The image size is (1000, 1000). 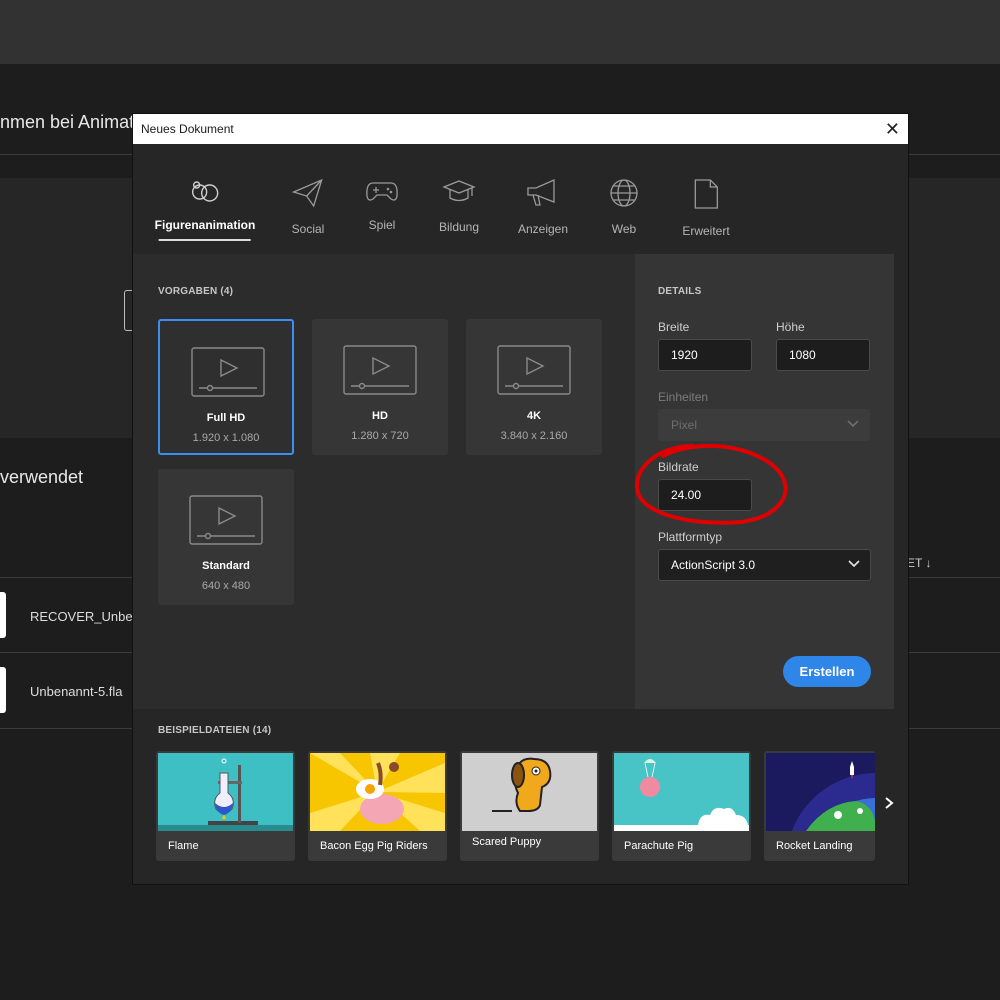 I want to click on platform-value: ActionScript 3.0, so click(x=713, y=565).